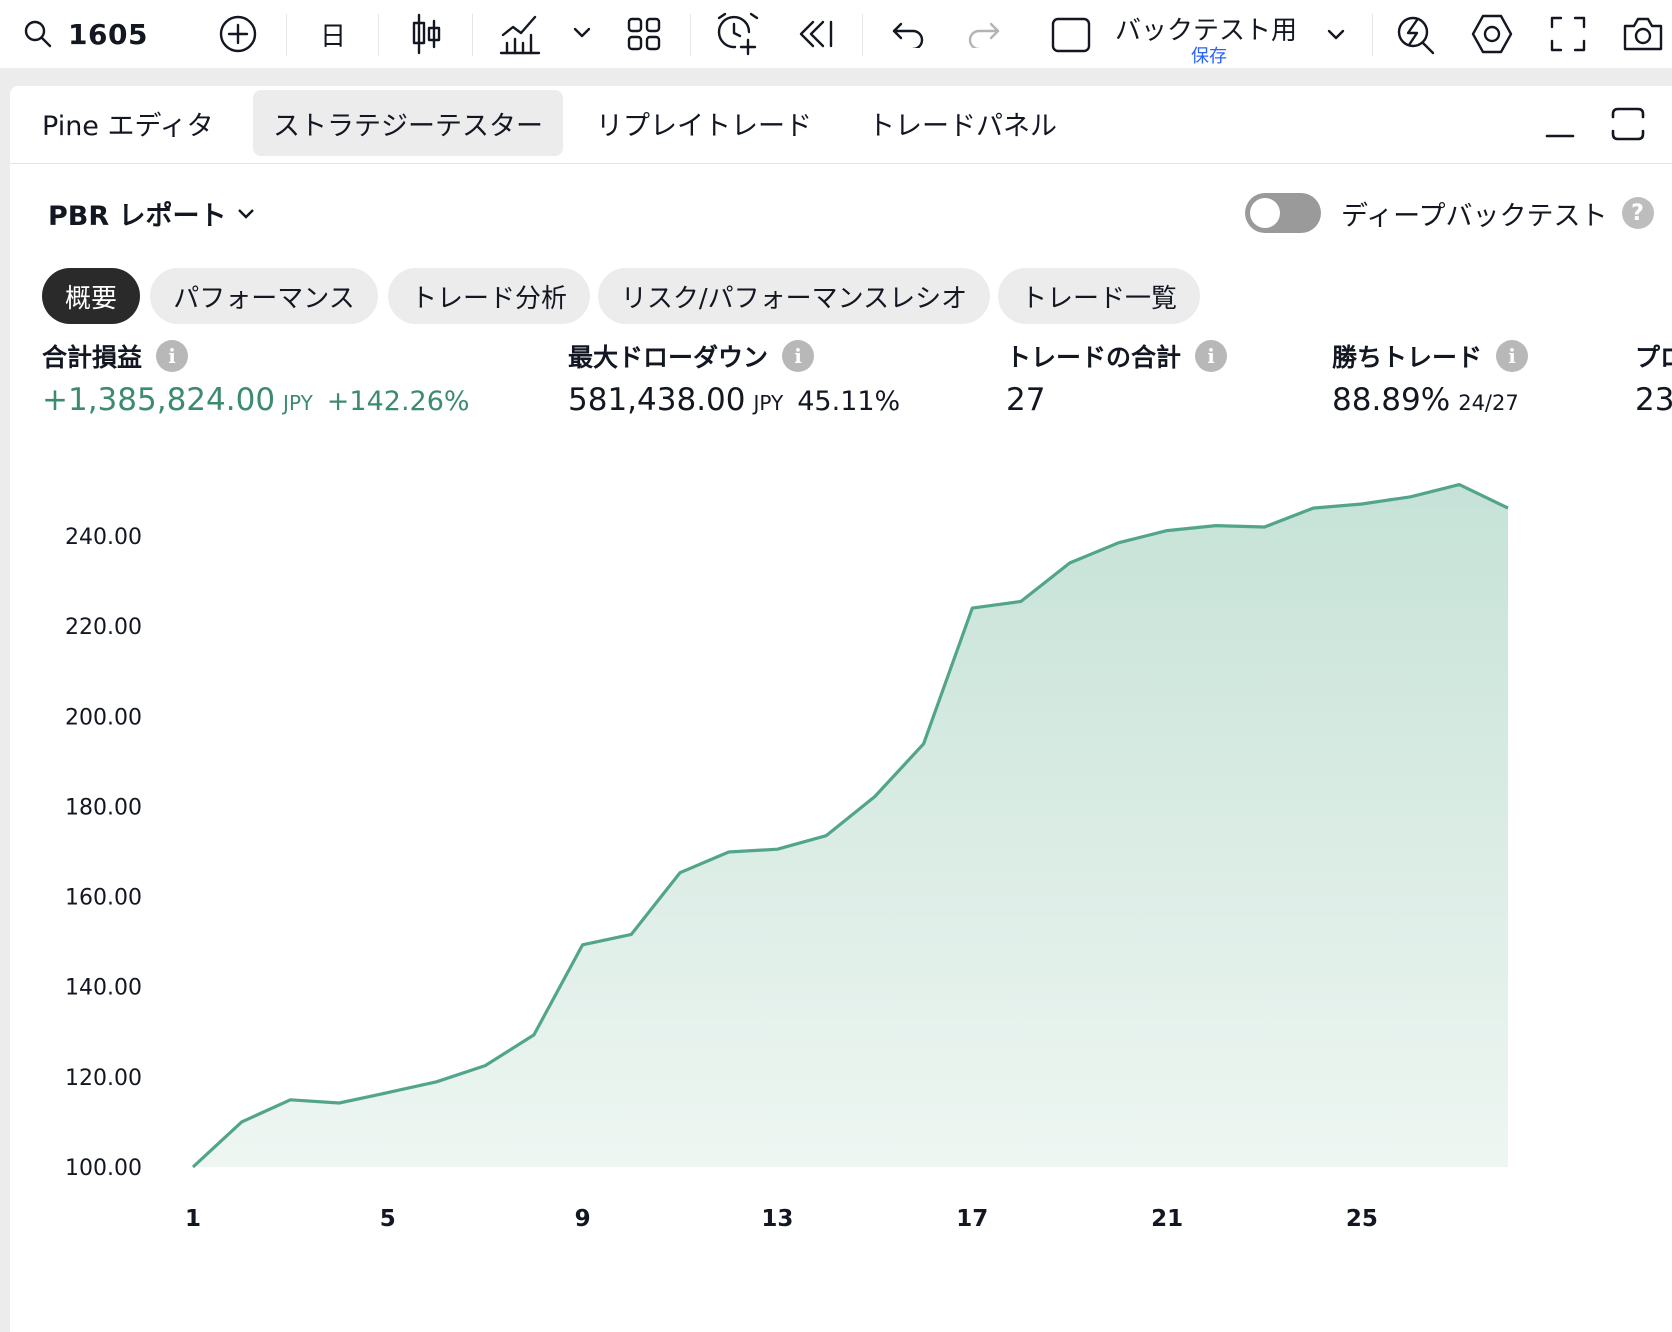  Describe the element at coordinates (103, 717) in the screenshot. I see `y-tick-label: 200.00` at that location.